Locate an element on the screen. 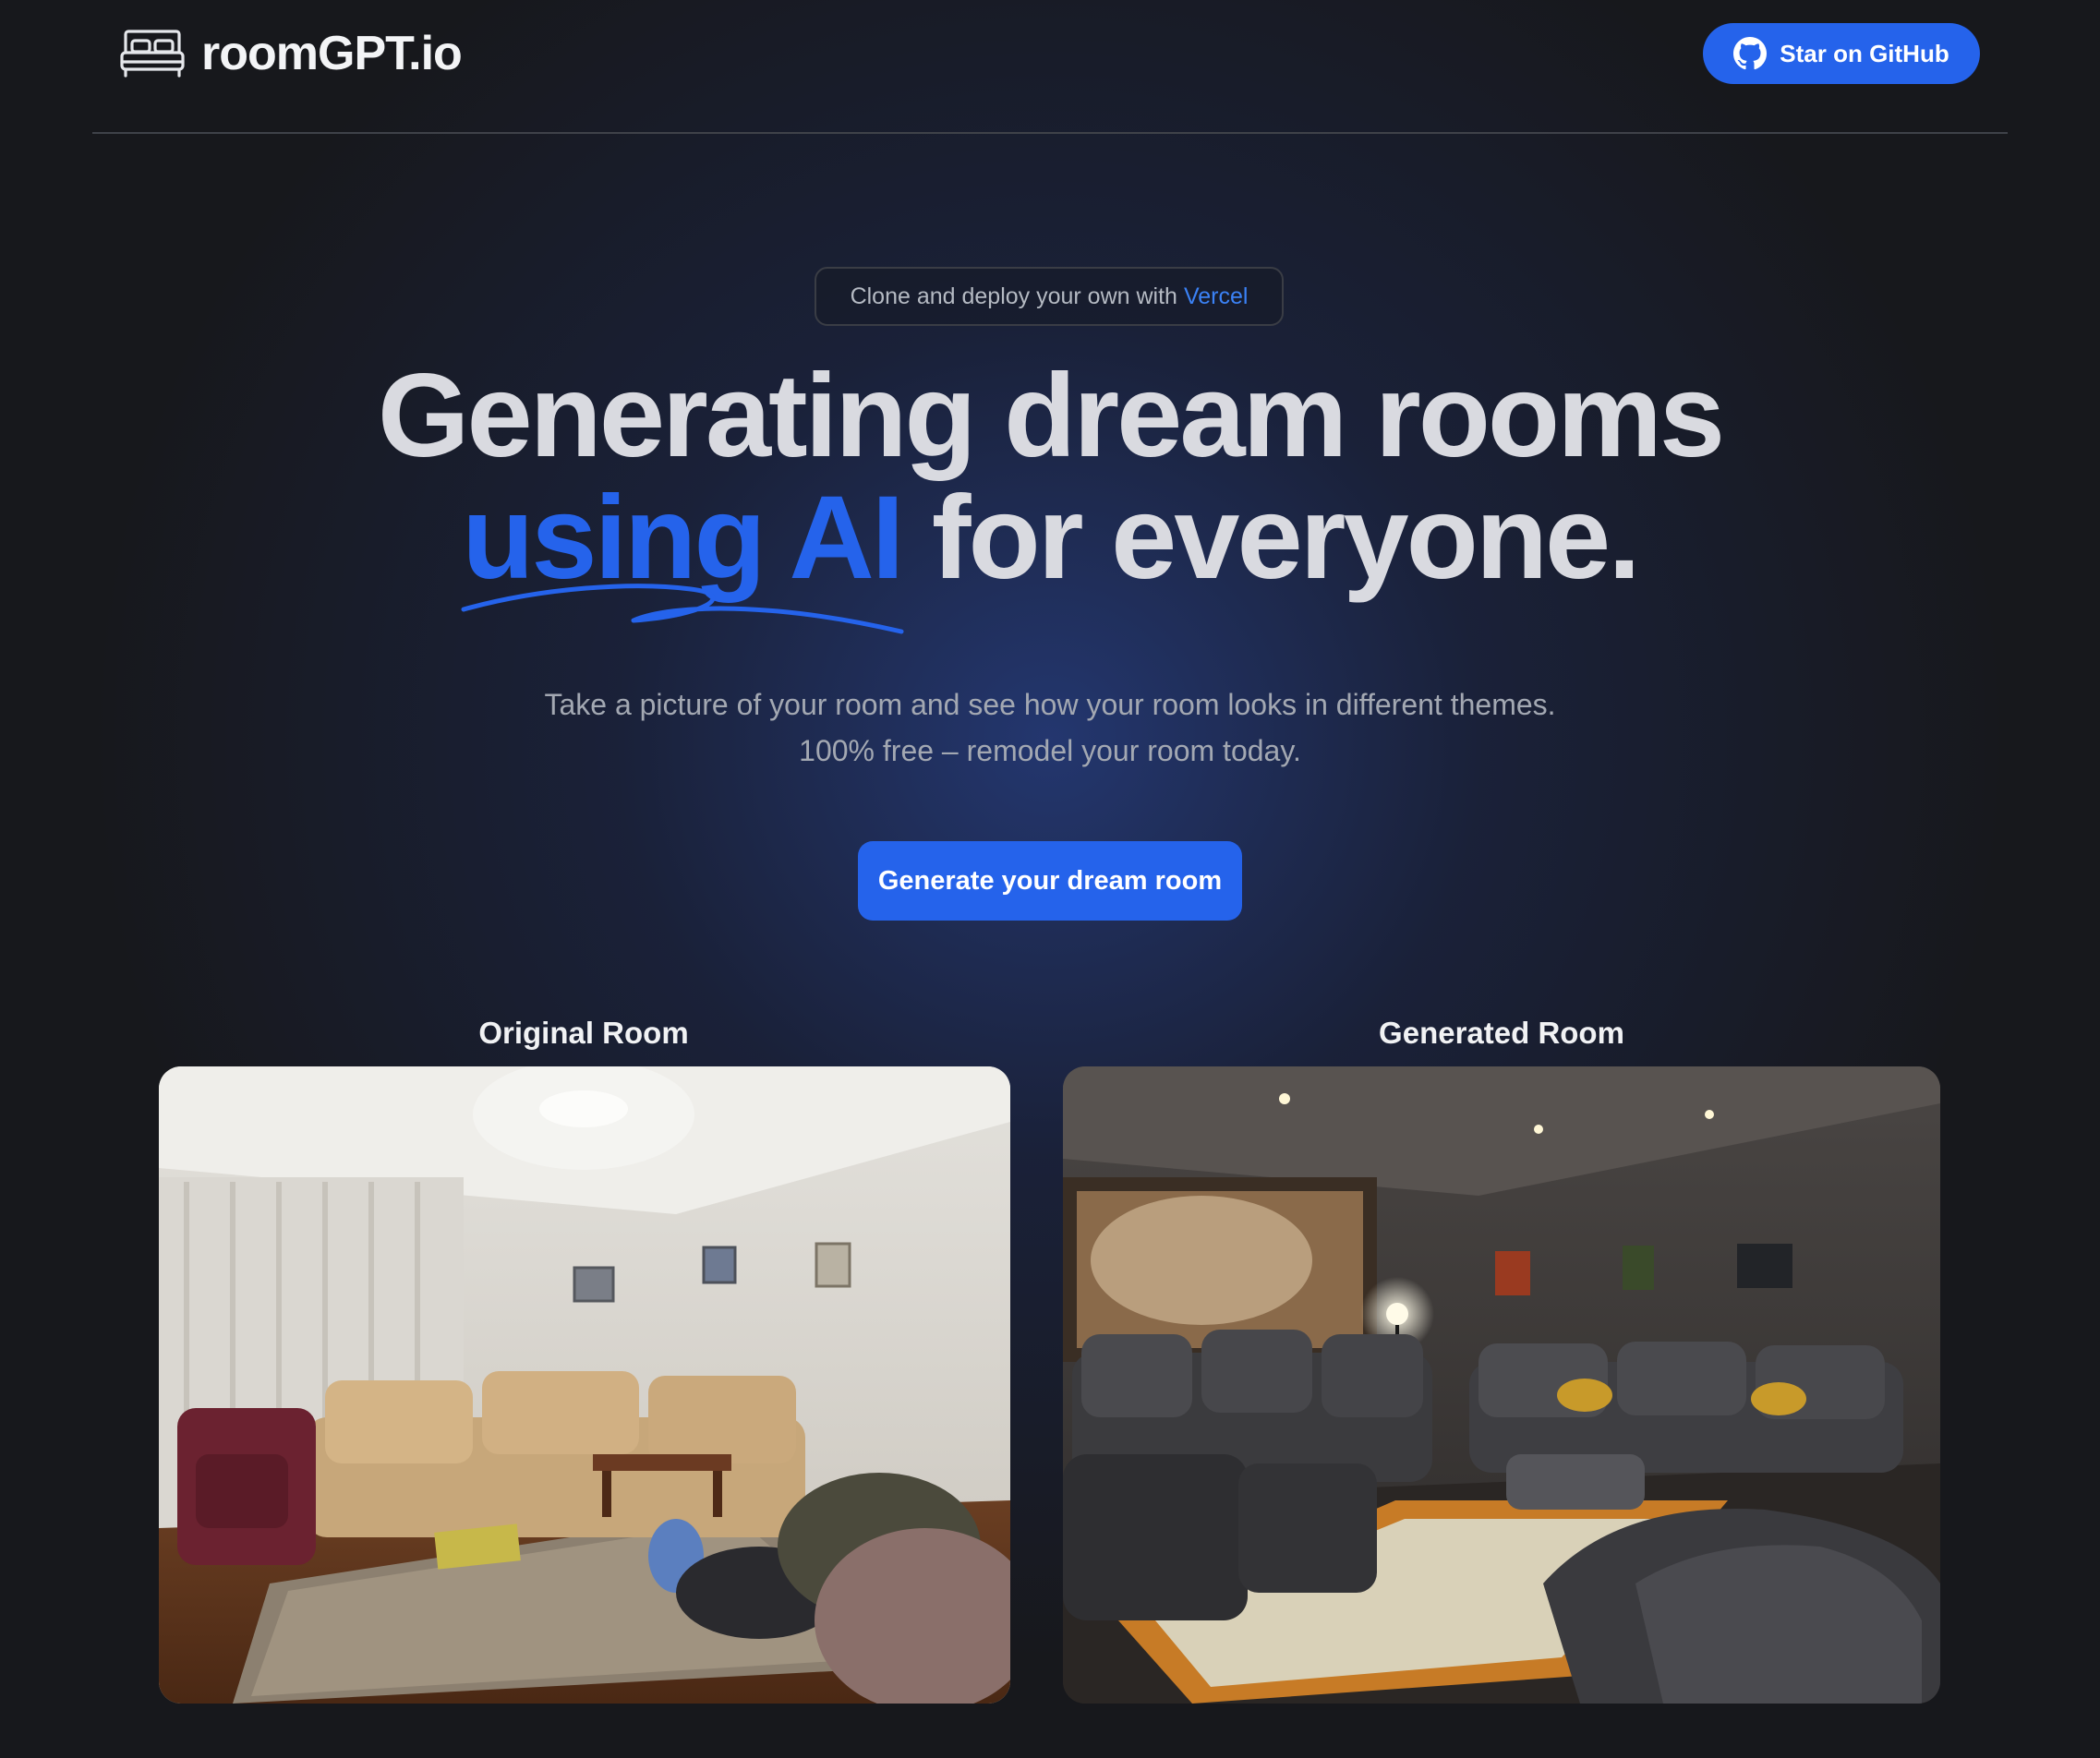 The height and width of the screenshot is (1758, 2100). site-header: roomGPT.io Star on GitHub is located at coordinates (1050, 66).